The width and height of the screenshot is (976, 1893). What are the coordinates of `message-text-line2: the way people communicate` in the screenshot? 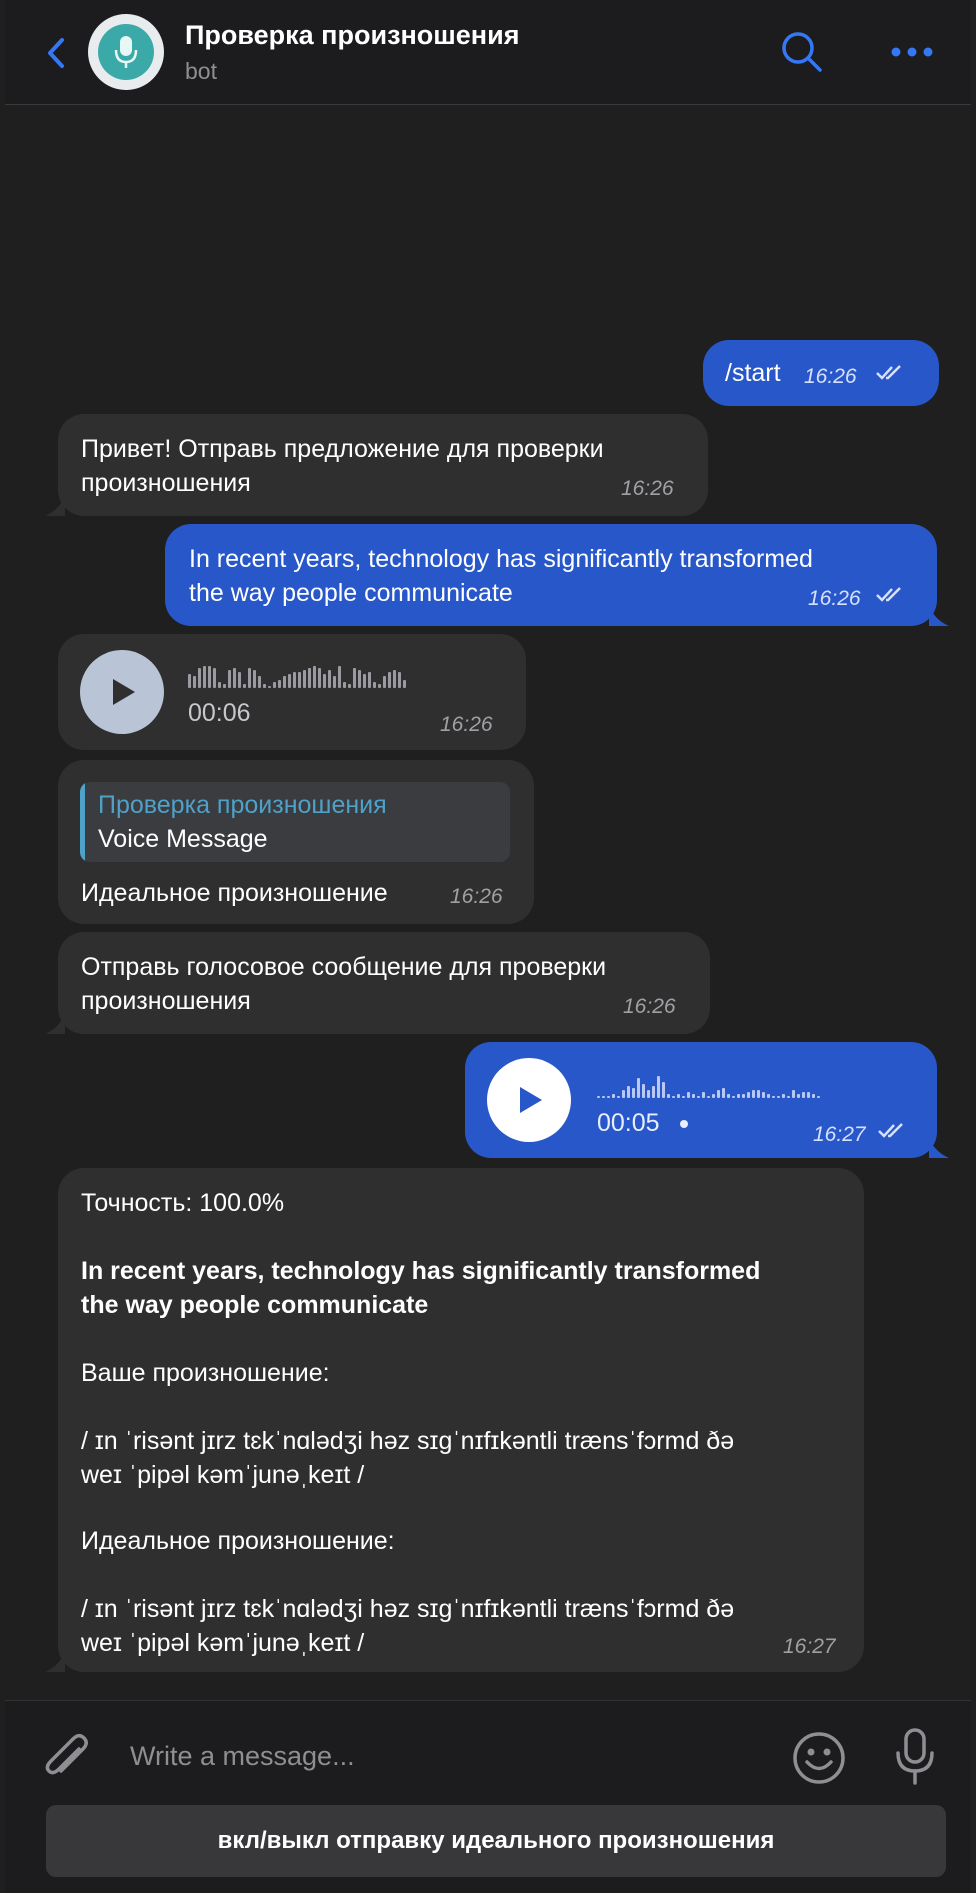 It's located at (351, 593).